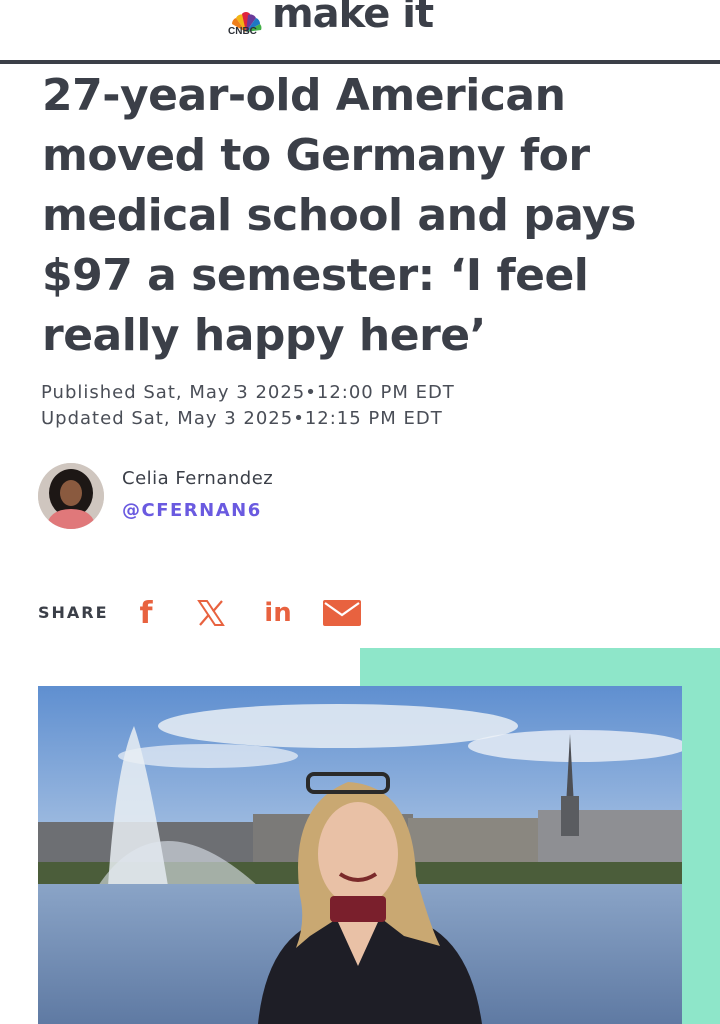  I want to click on brand-logo: CNBC make it, so click(331, 18).